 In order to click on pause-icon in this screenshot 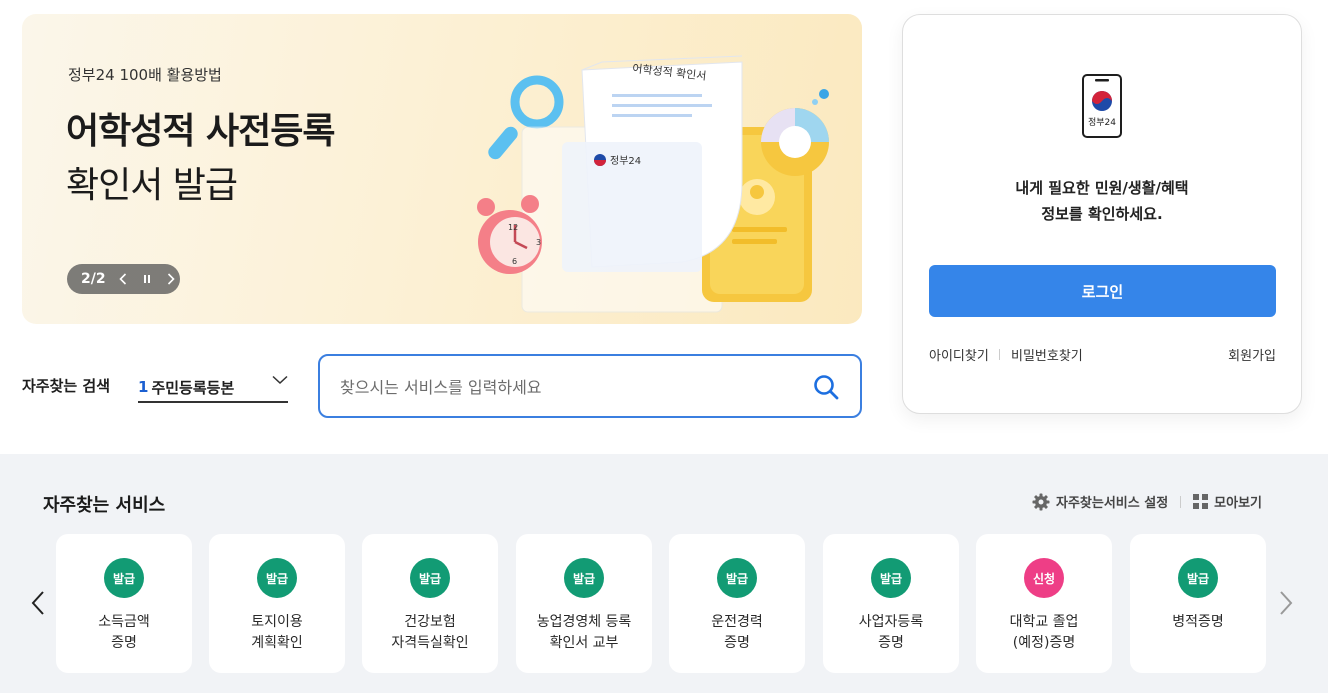, I will do `click(146, 279)`.